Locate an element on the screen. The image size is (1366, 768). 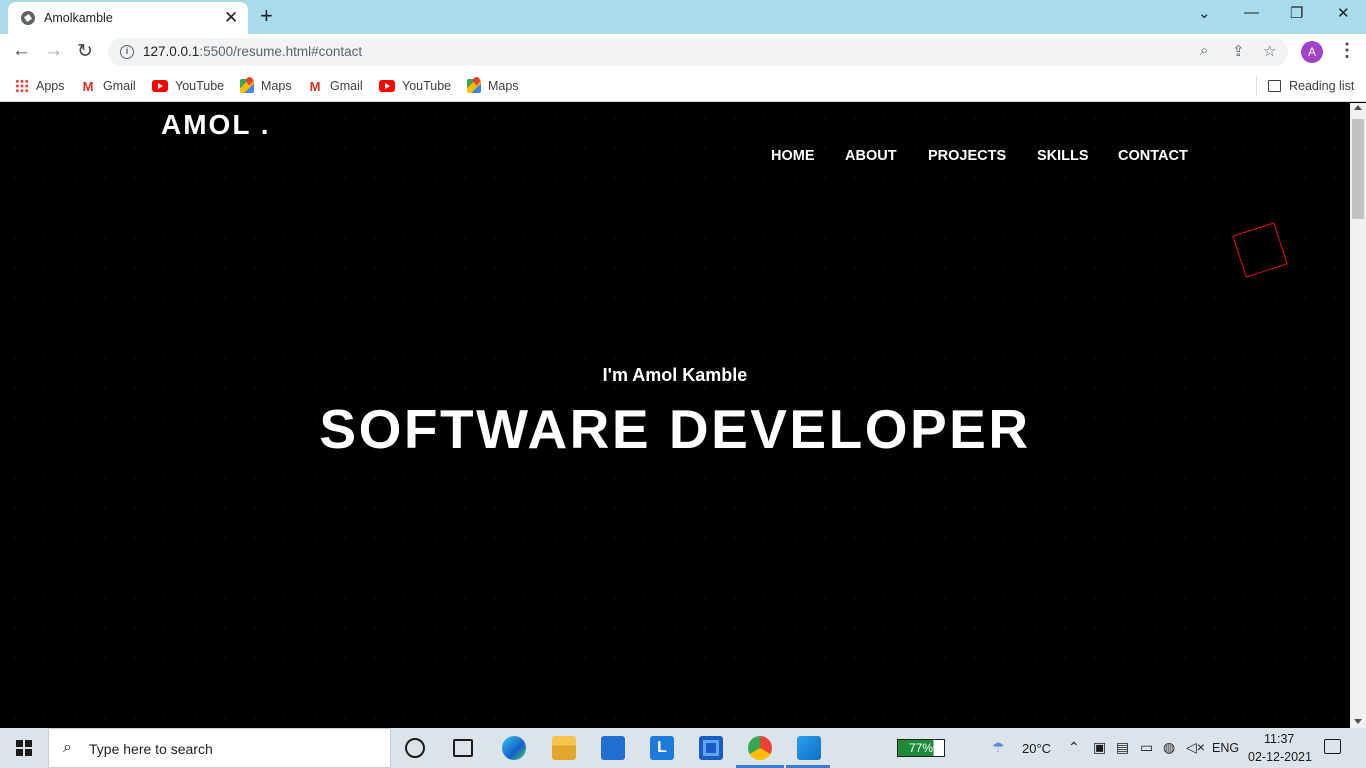
bookmark-star-icon: ☆ is located at coordinates (1269, 51).